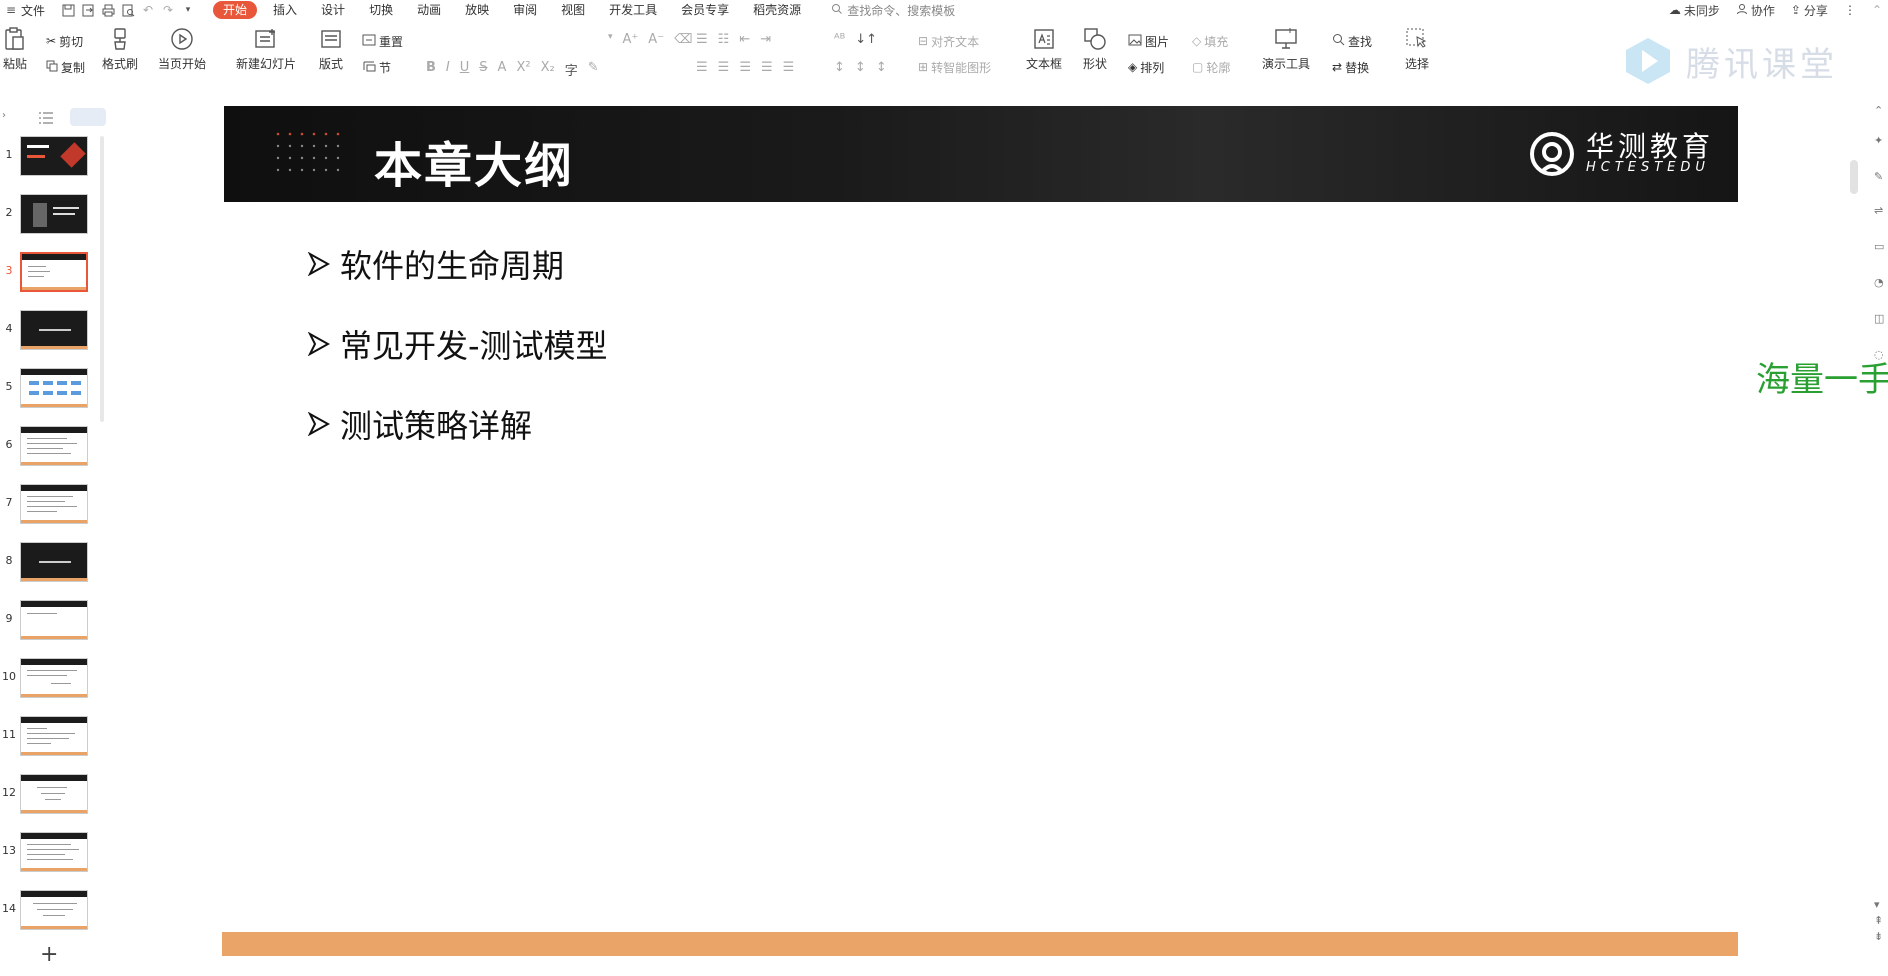 This screenshot has width=1888, height=976. What do you see at coordinates (593, 69) in the screenshot?
I see `highlight-icon: ✎` at bounding box center [593, 69].